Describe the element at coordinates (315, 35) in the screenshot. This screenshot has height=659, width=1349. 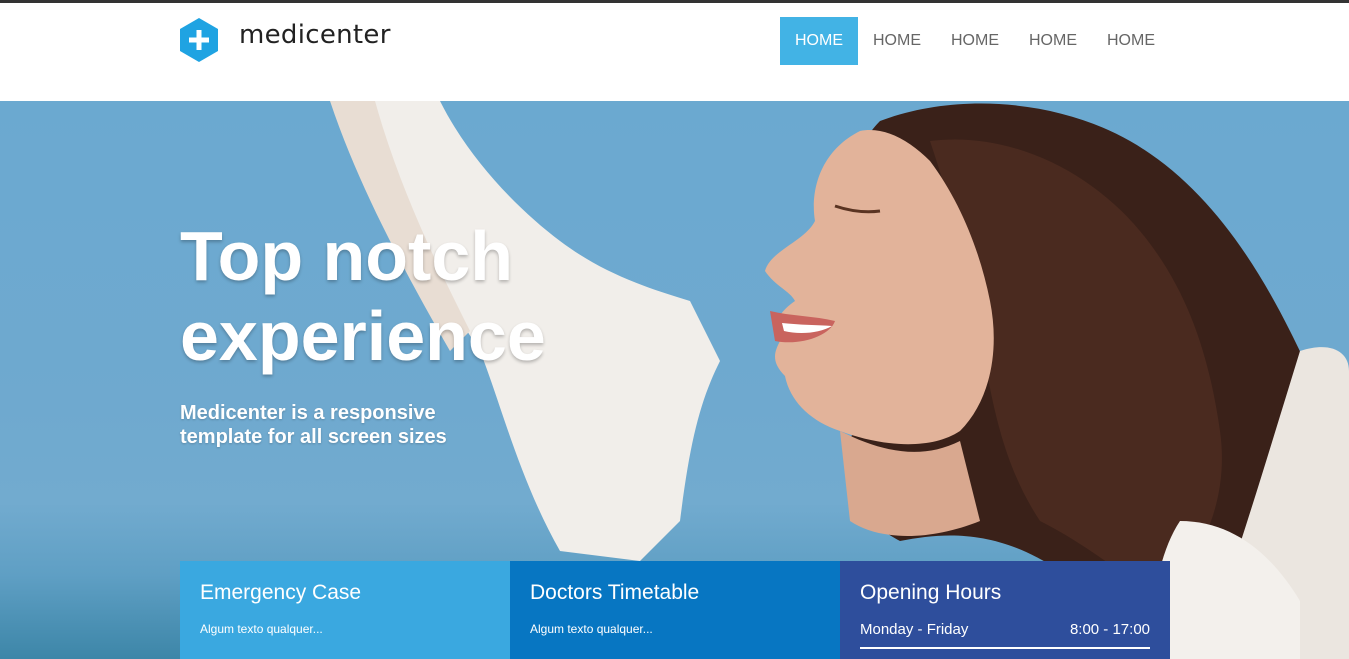
I see `brand-name: medicenter` at that location.